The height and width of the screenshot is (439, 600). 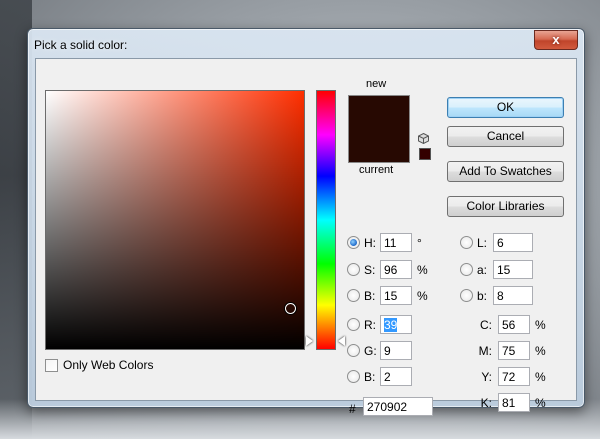 I want to click on new-color-label: new, so click(x=376, y=84).